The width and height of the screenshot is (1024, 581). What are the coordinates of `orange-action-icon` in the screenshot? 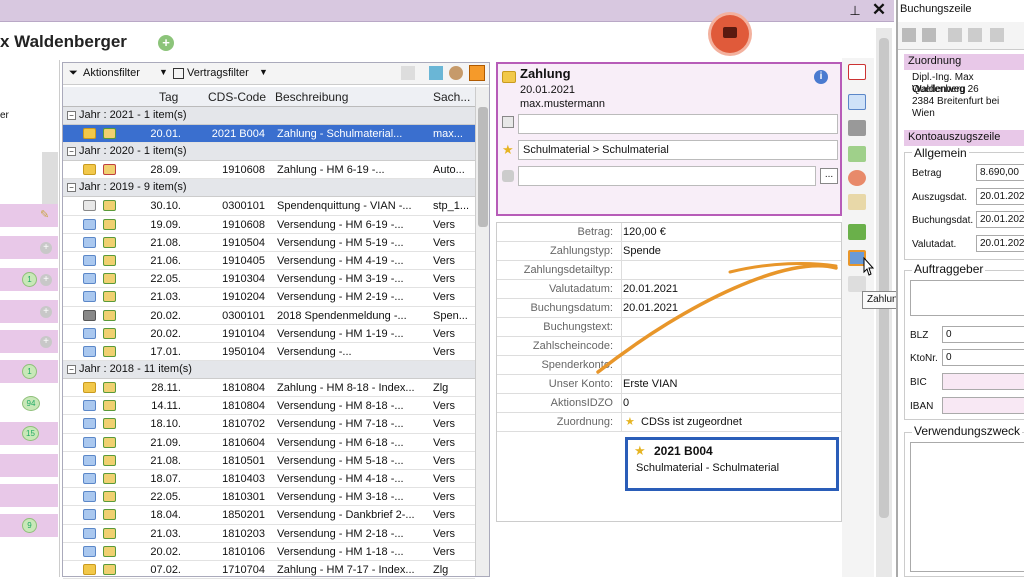 It's located at (477, 73).